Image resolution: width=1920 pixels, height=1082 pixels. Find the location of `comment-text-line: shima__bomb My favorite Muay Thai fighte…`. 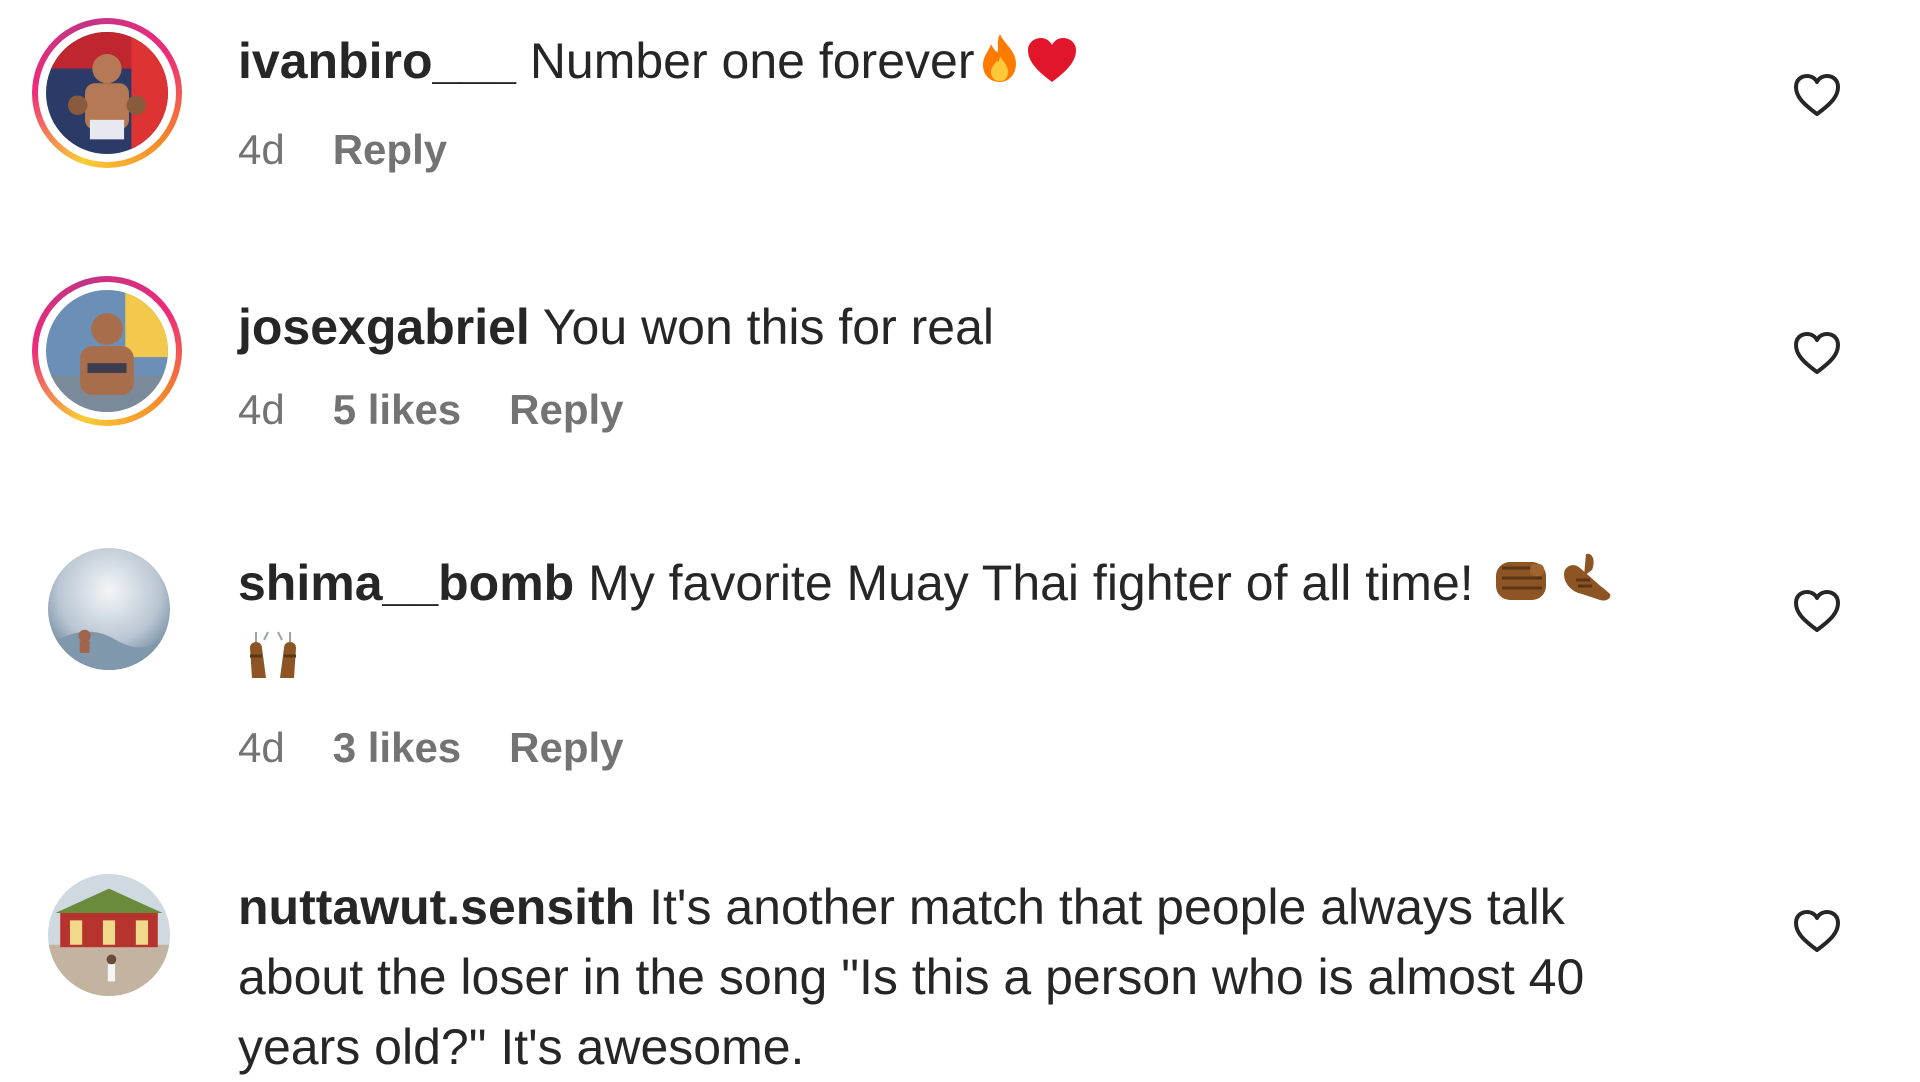

comment-text-line: shima__bomb My favorite Muay Thai fighte… is located at coordinates (968, 624).